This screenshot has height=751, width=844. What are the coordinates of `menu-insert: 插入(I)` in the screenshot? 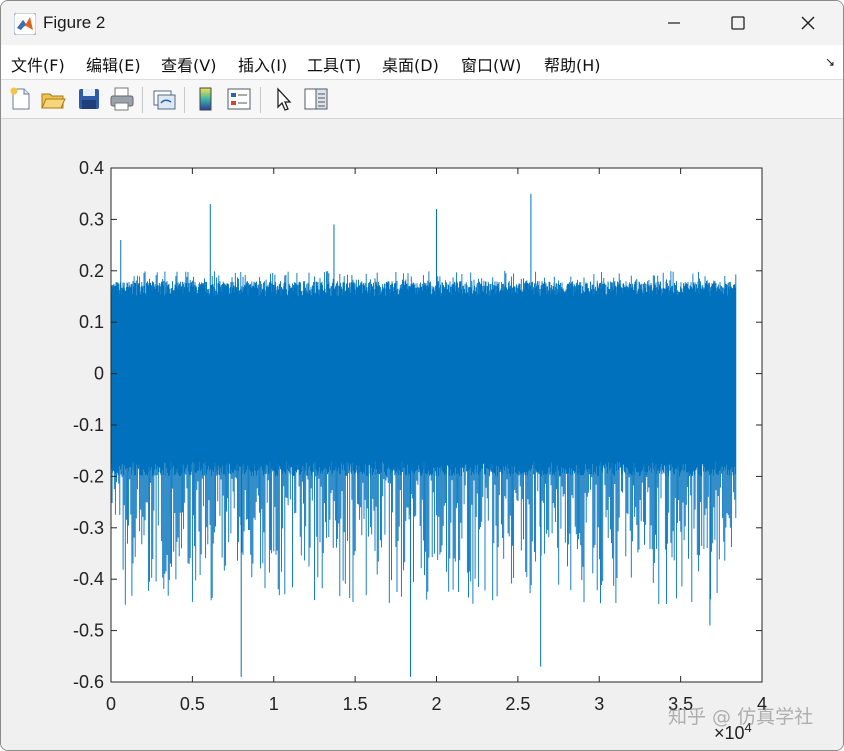 It's located at (262, 64).